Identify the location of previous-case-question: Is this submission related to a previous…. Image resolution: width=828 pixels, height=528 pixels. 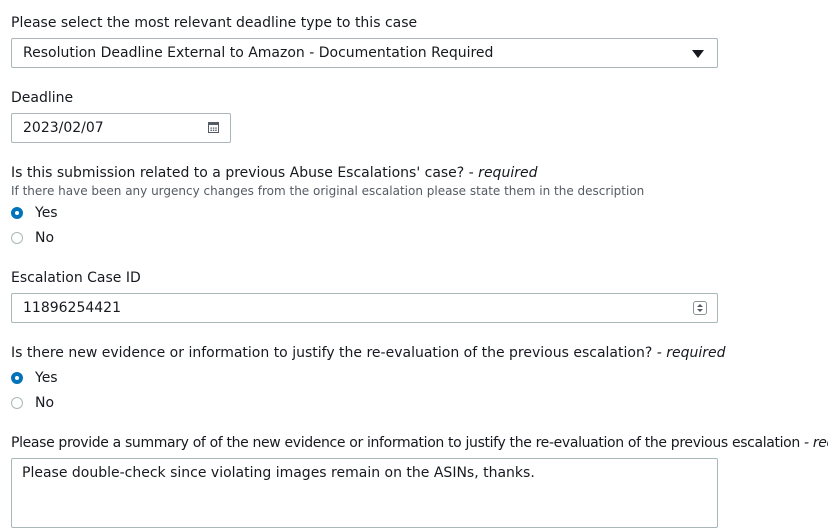
(274, 173).